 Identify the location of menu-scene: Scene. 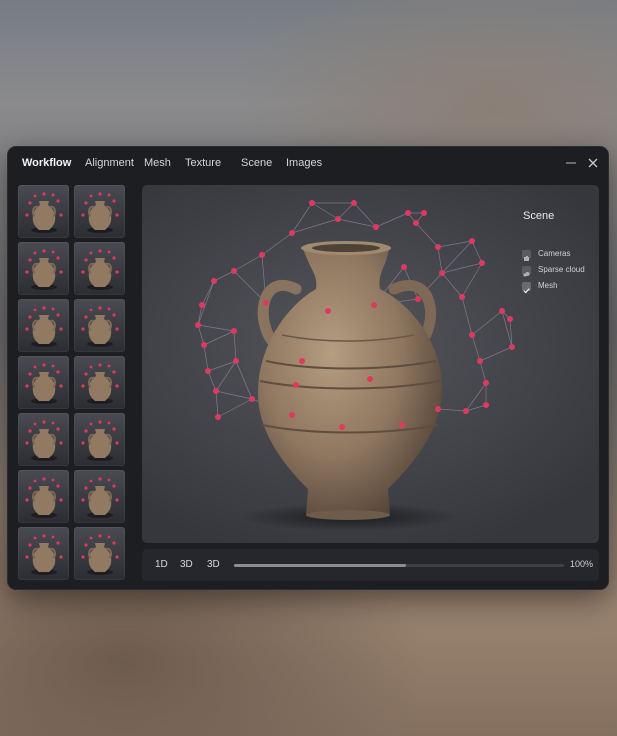
(256, 163).